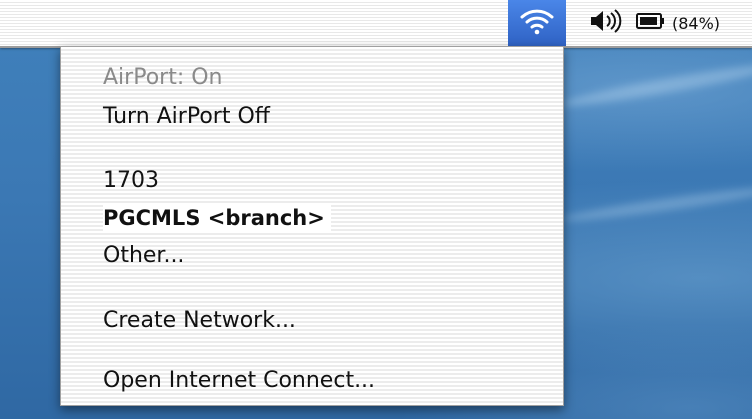 This screenshot has height=419, width=752. Describe the element at coordinates (217, 218) in the screenshot. I see `network-item-pgcmls-branch: PGCMLS <branch>` at that location.